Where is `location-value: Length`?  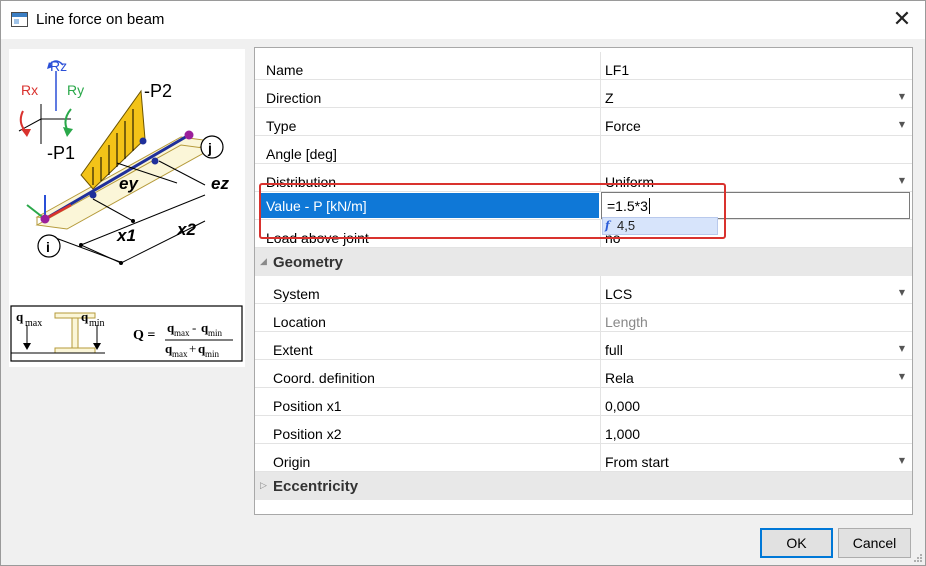
location-value: Length is located at coordinates (626, 322).